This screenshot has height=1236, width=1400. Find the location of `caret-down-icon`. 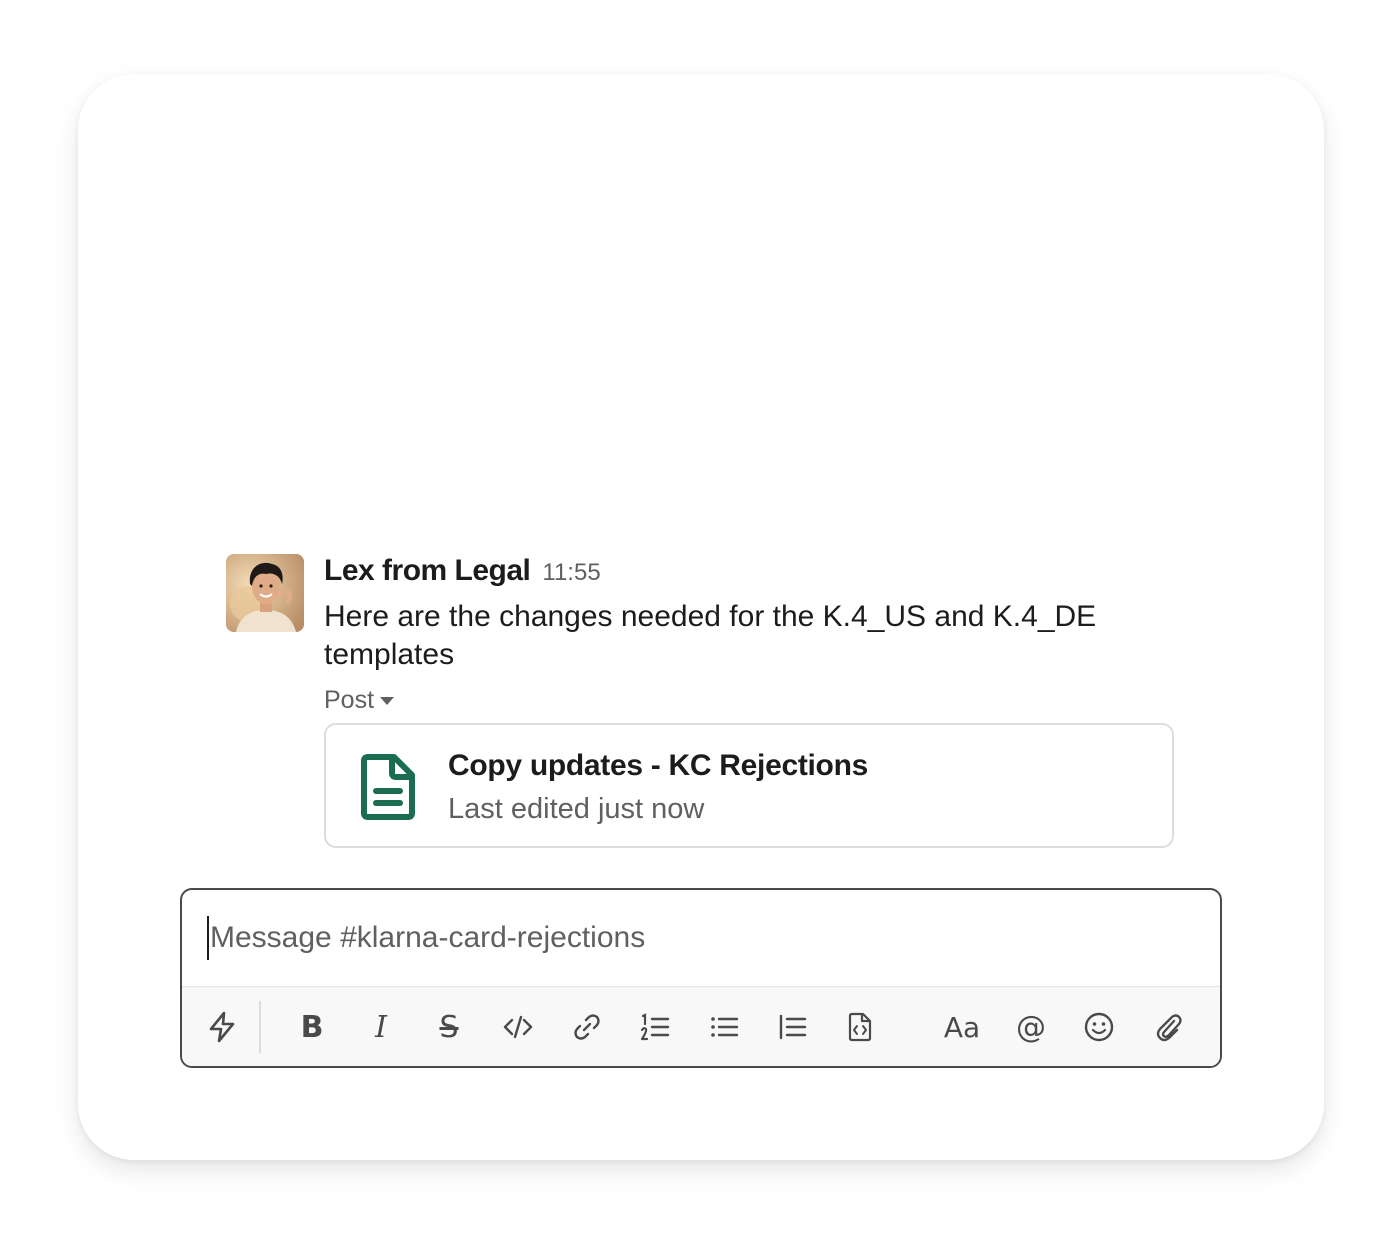

caret-down-icon is located at coordinates (387, 701).